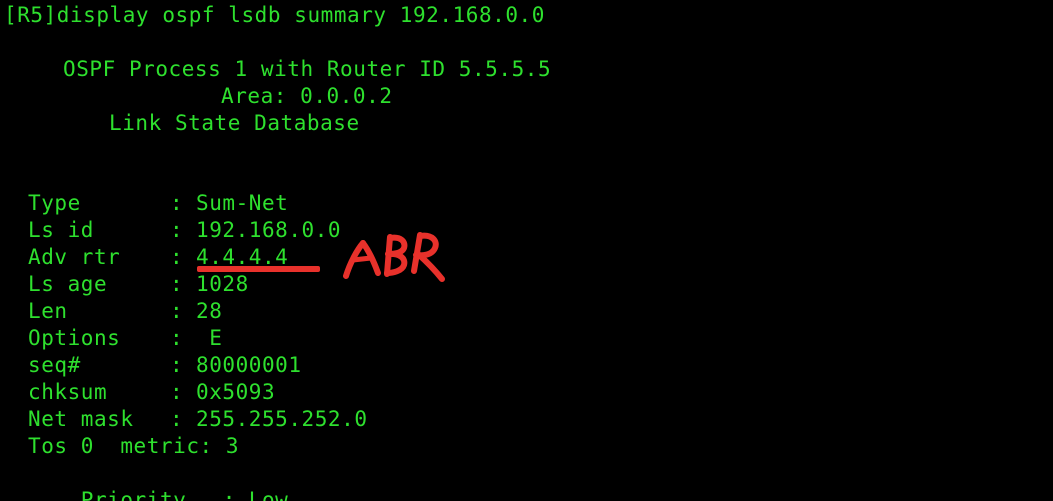  What do you see at coordinates (242, 203) in the screenshot?
I see `lsa-field-value: Sum-Net` at bounding box center [242, 203].